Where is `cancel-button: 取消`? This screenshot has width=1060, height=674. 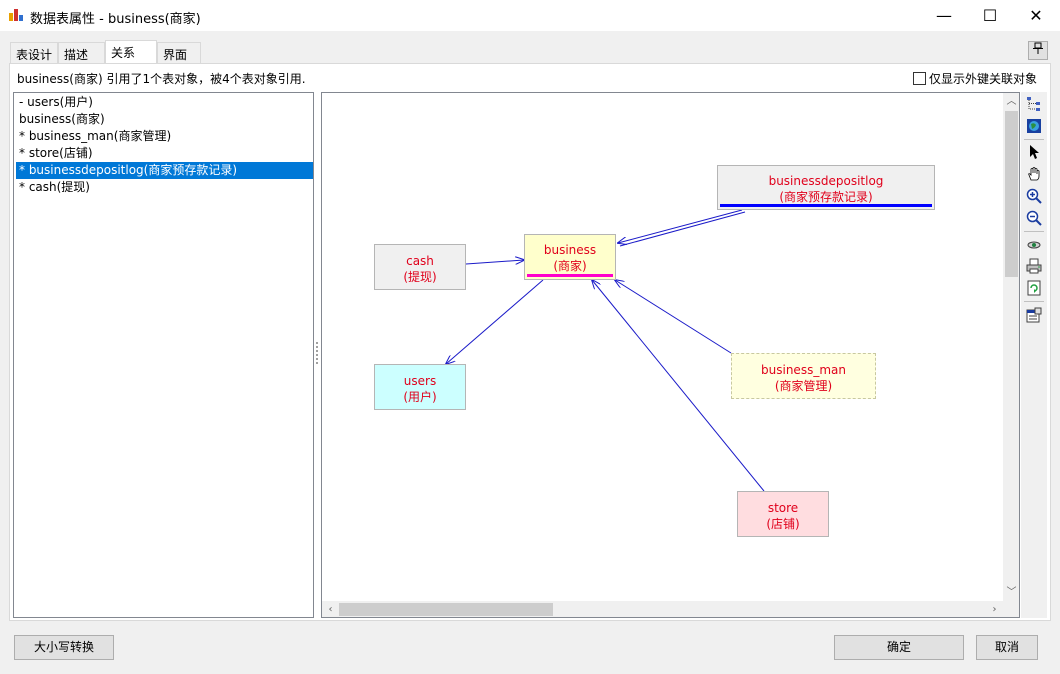
cancel-button: 取消 is located at coordinates (1007, 647).